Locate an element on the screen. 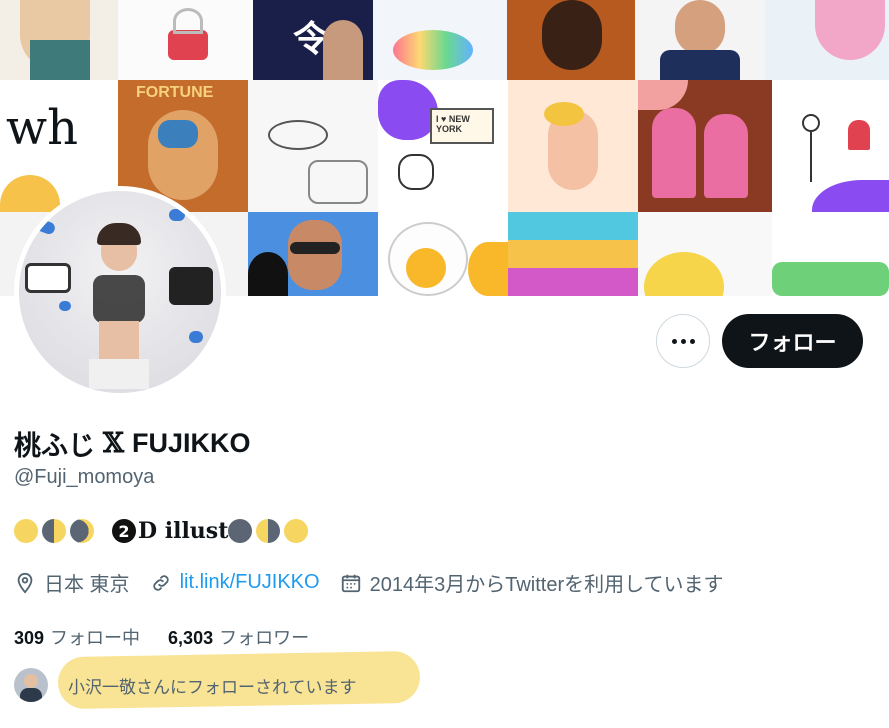 The image size is (889, 728). profile-bio: 2 D illust is located at coordinates (163, 531).